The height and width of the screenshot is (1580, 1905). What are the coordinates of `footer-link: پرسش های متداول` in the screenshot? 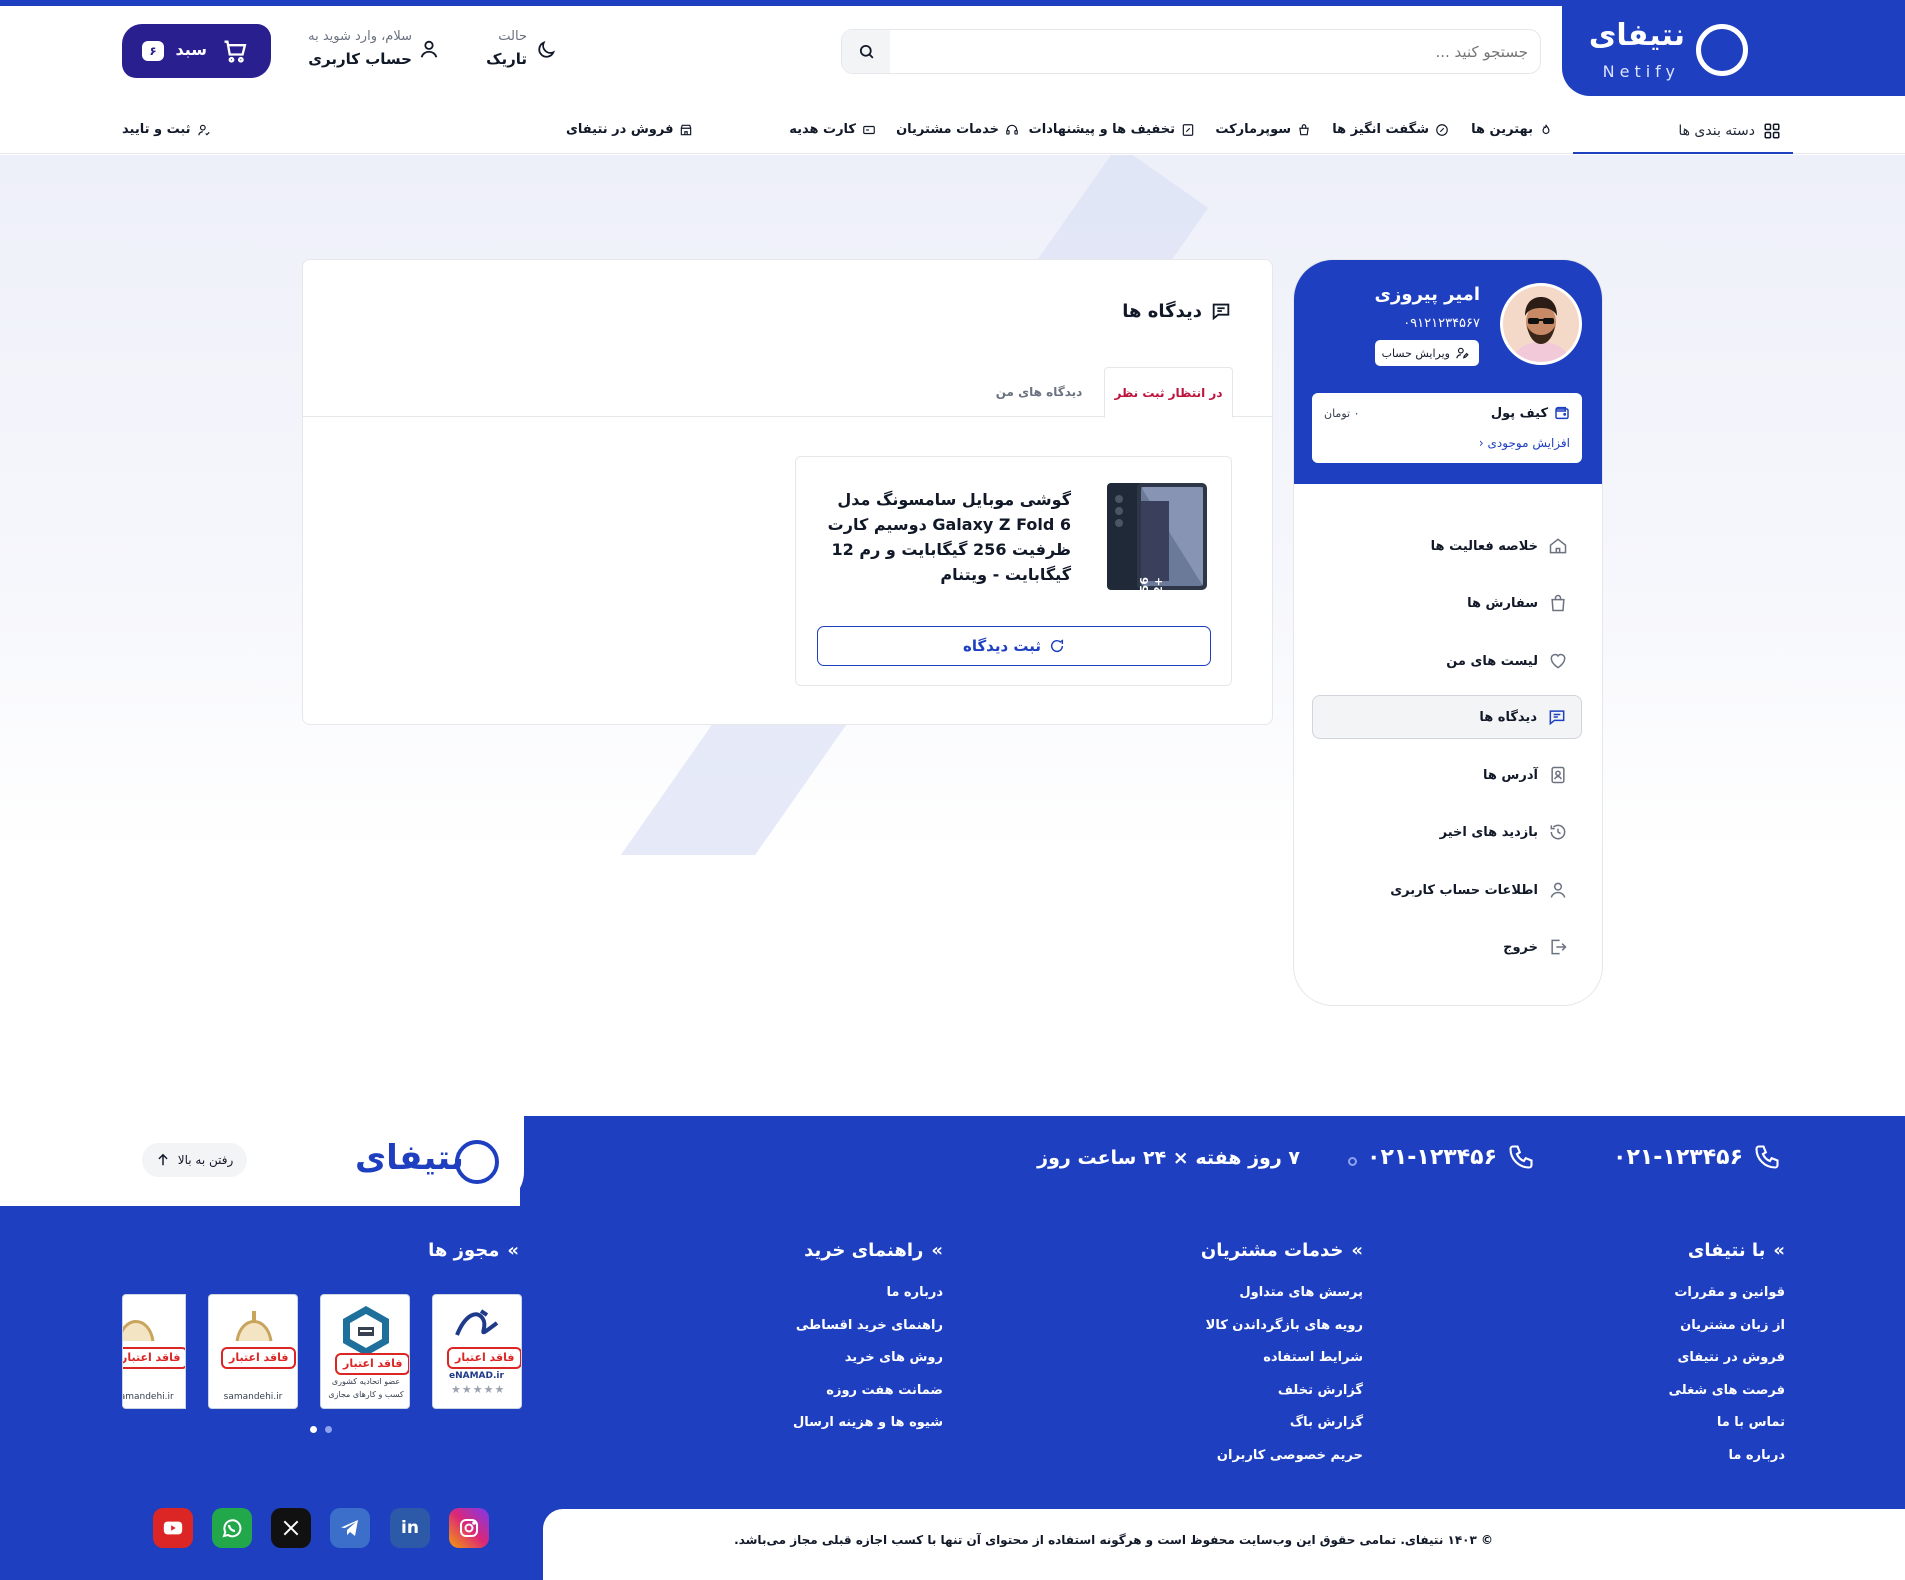 It's located at (1282, 1301).